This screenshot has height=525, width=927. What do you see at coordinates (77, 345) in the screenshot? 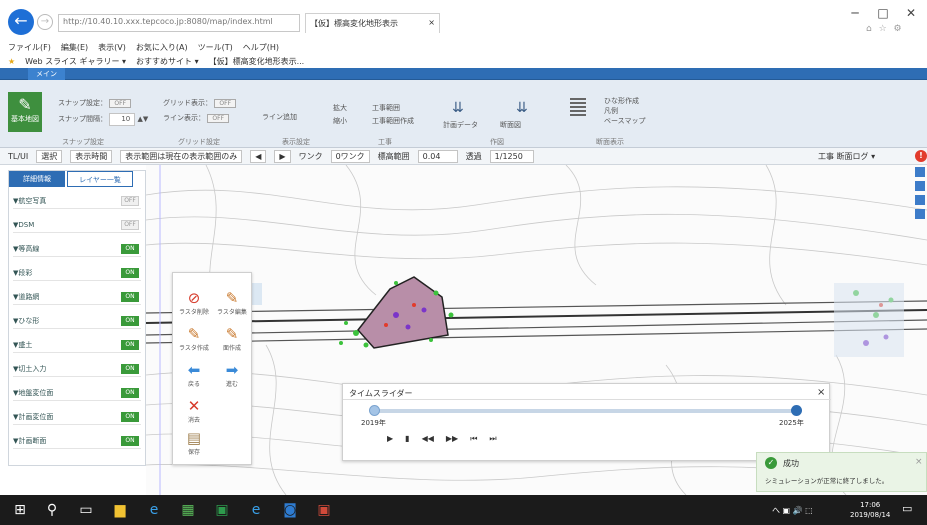
I see `layer-item: ▼盛土 ON` at bounding box center [77, 345].